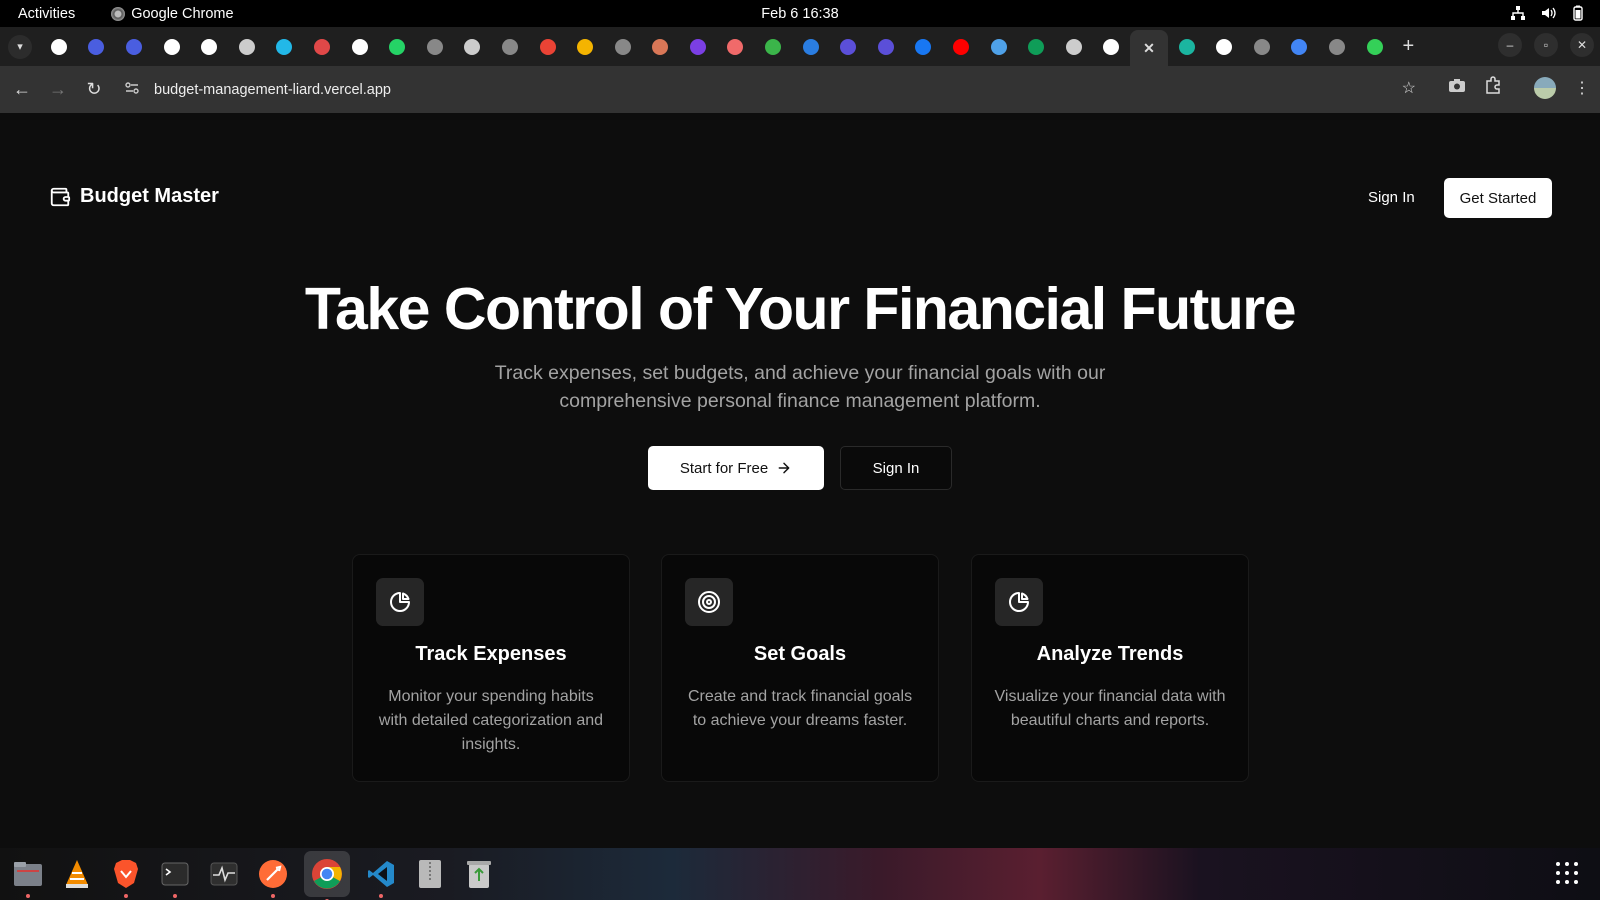 This screenshot has width=1600, height=900. Describe the element at coordinates (1582, 45) in the screenshot. I see `close-window-button: ✕` at that location.